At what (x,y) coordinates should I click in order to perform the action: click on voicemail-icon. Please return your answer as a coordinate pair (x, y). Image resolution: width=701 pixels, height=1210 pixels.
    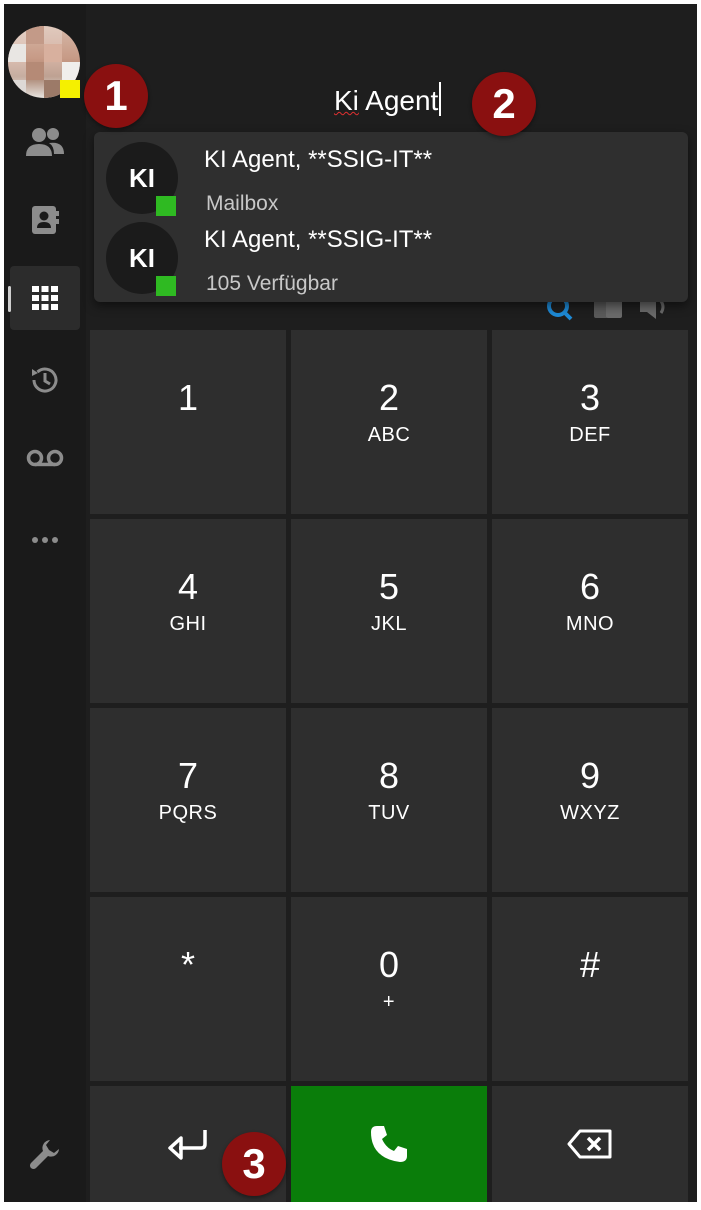
    Looking at the image, I should click on (45, 458).